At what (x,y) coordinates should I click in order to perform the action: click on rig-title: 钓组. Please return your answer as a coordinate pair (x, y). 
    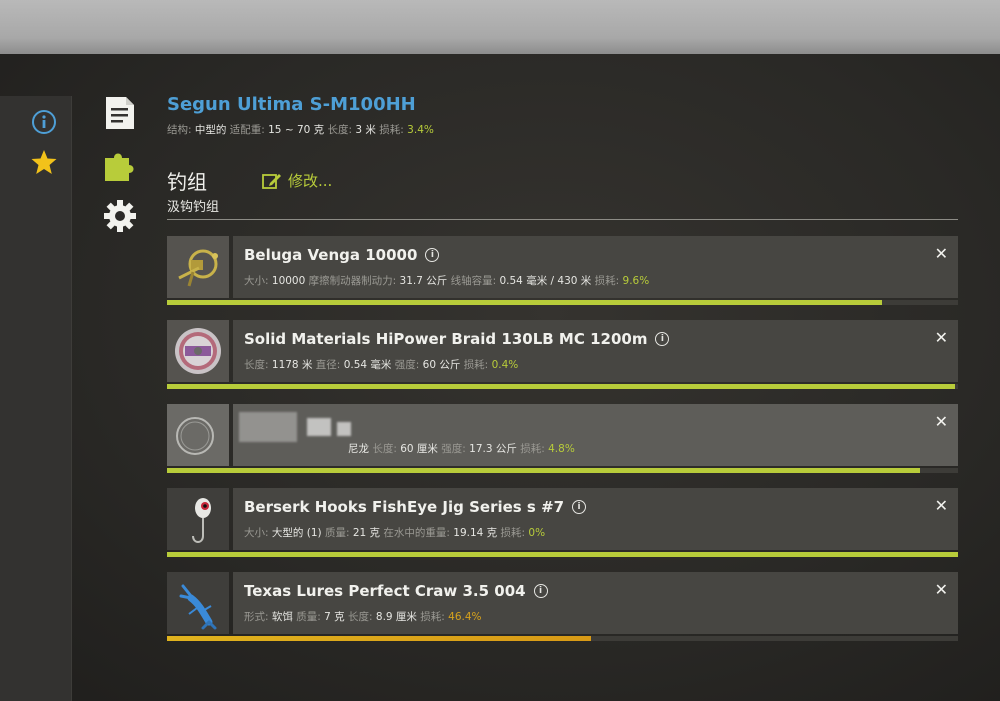
    Looking at the image, I should click on (187, 182).